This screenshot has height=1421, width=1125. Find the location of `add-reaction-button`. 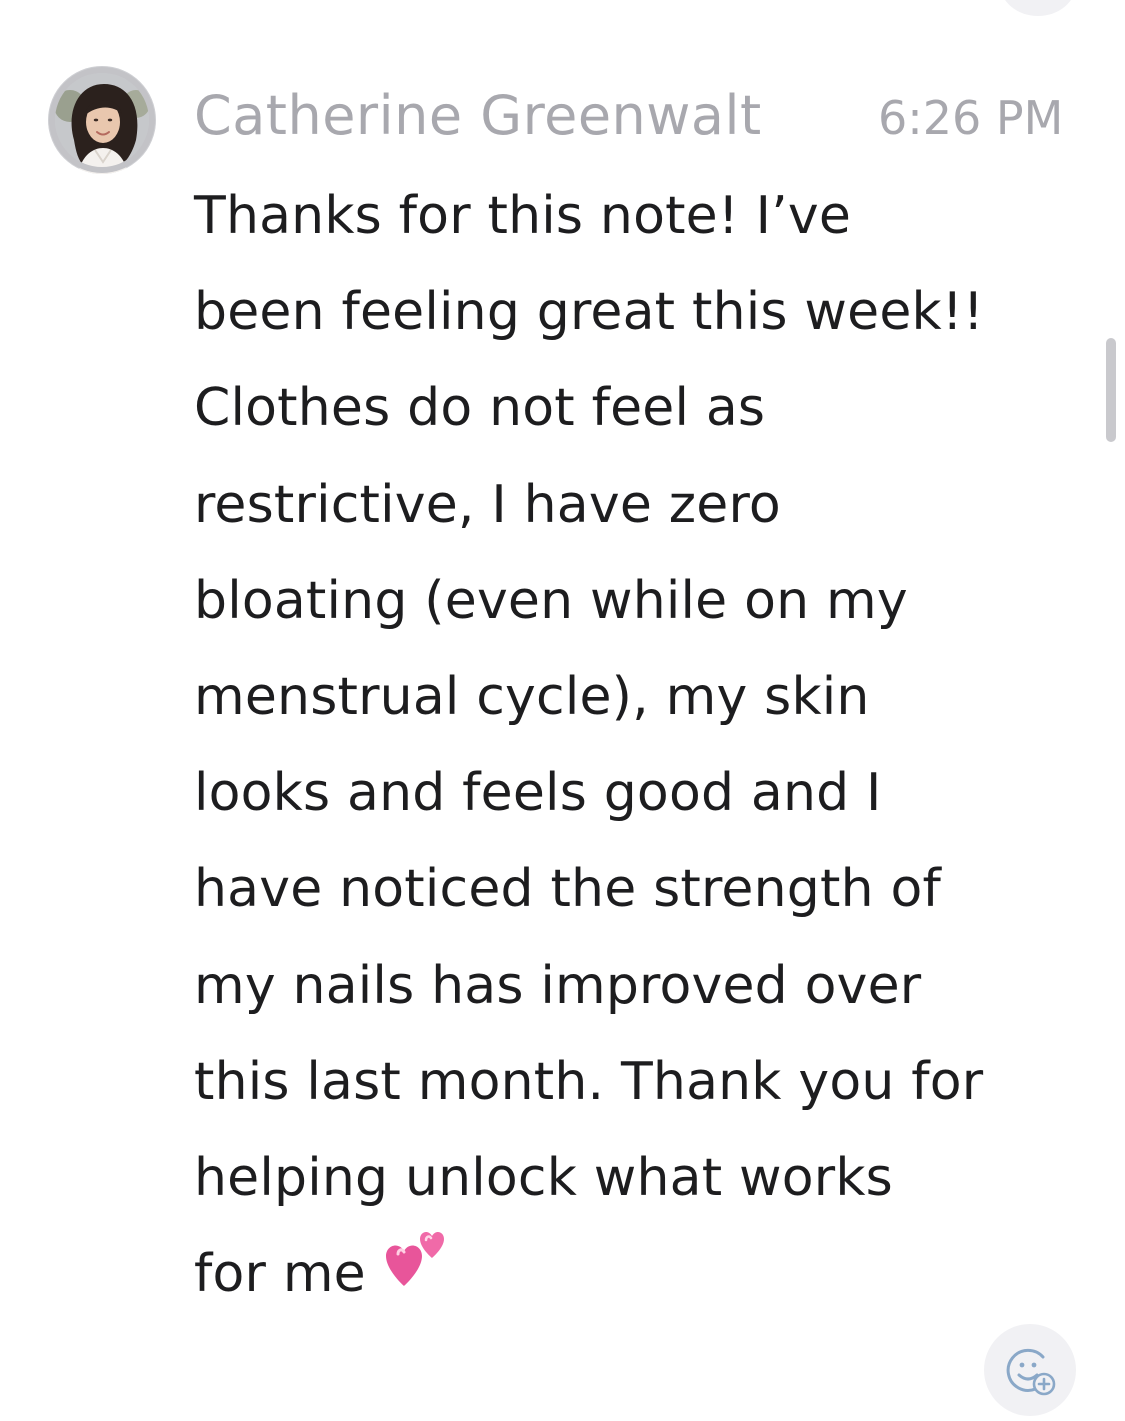

add-reaction-button is located at coordinates (1030, 1370).